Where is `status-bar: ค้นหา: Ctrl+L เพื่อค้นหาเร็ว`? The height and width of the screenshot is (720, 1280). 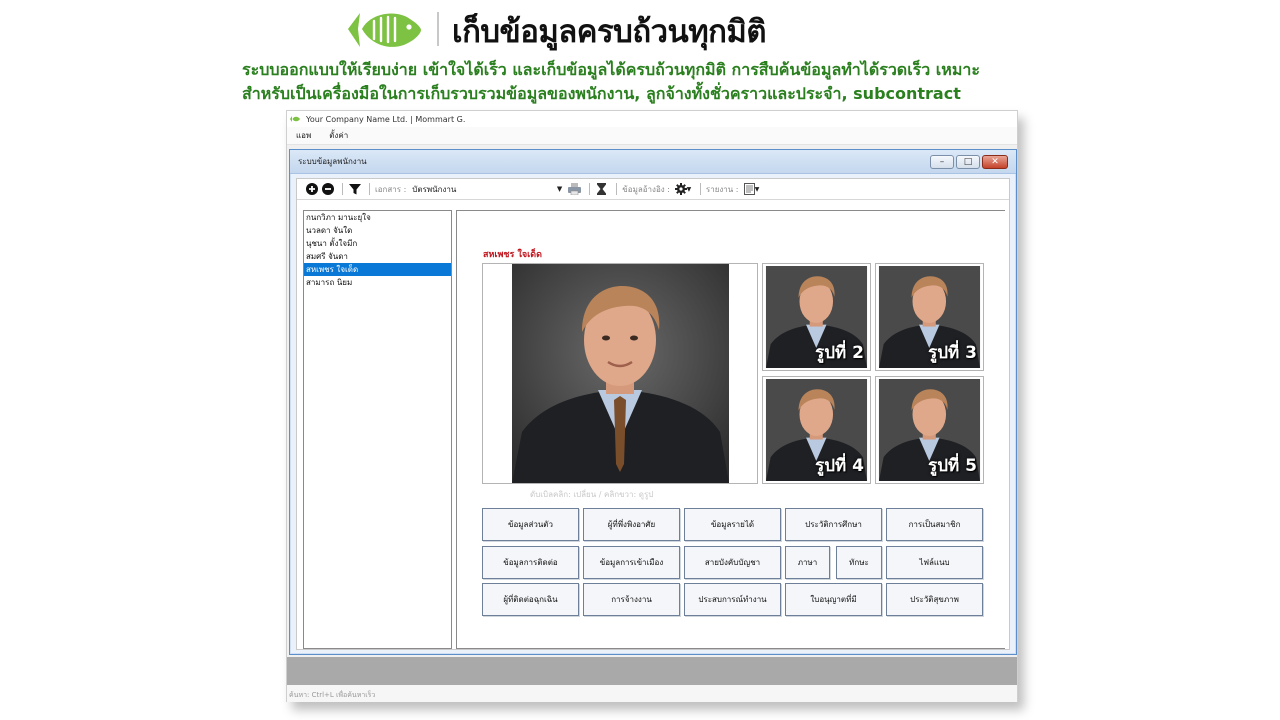 status-bar: ค้นหา: Ctrl+L เพื่อค้นหาเร็ว is located at coordinates (652, 693).